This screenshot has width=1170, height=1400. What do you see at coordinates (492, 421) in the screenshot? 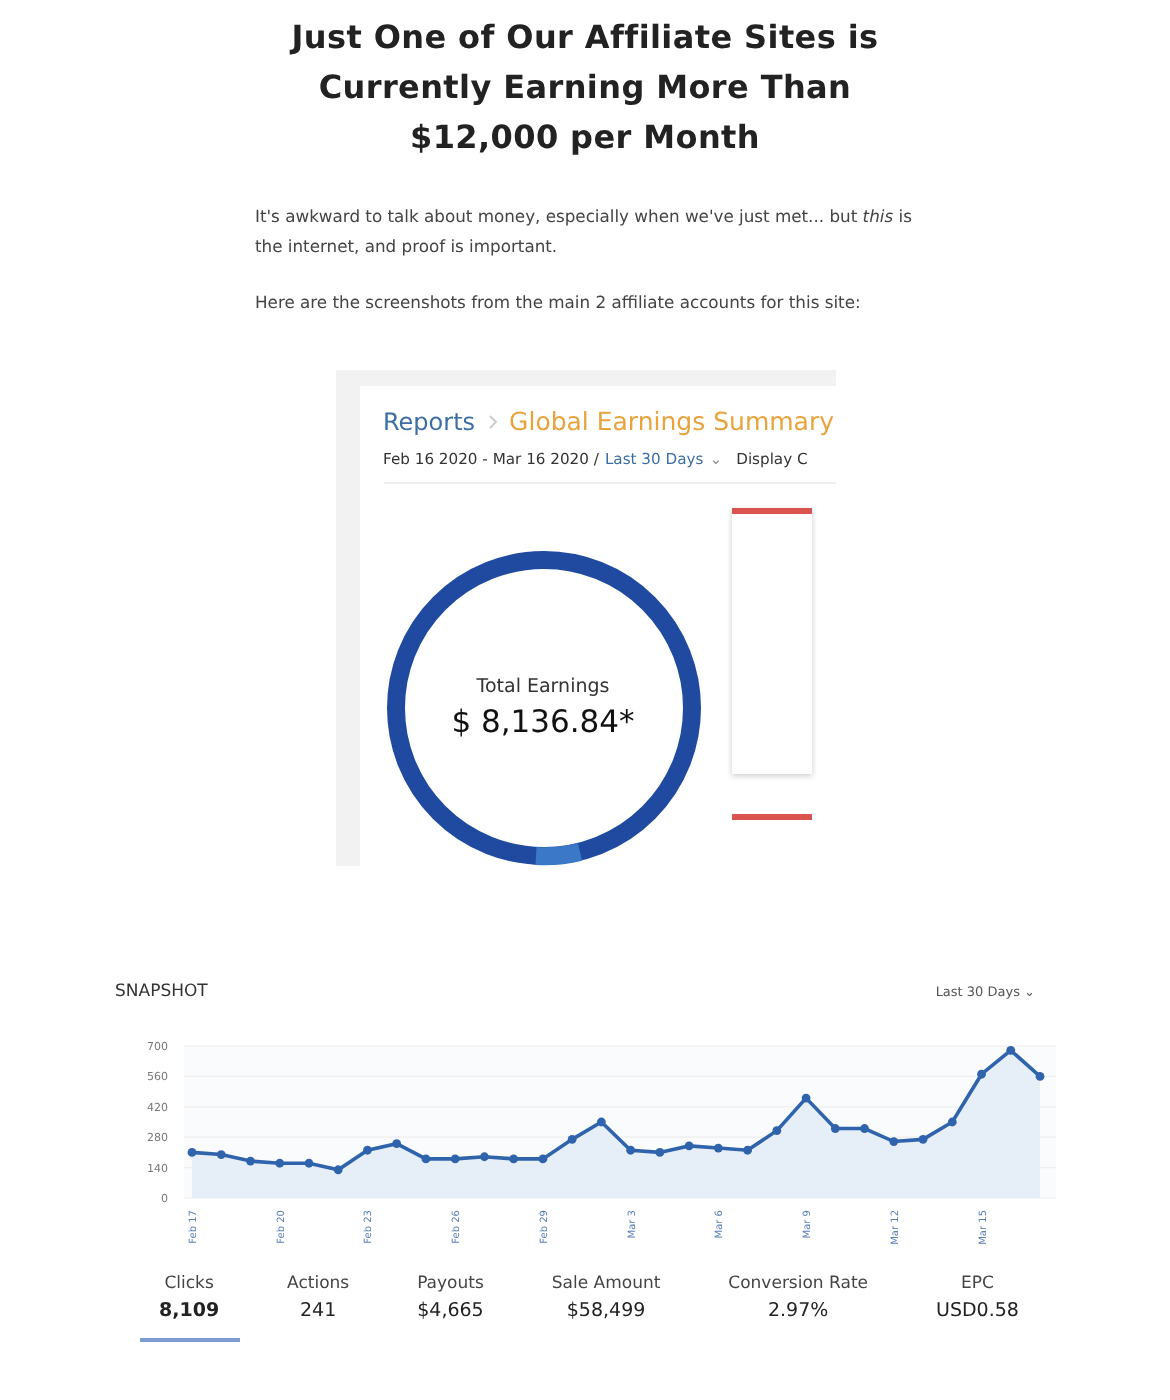
I see `chevron-icon` at bounding box center [492, 421].